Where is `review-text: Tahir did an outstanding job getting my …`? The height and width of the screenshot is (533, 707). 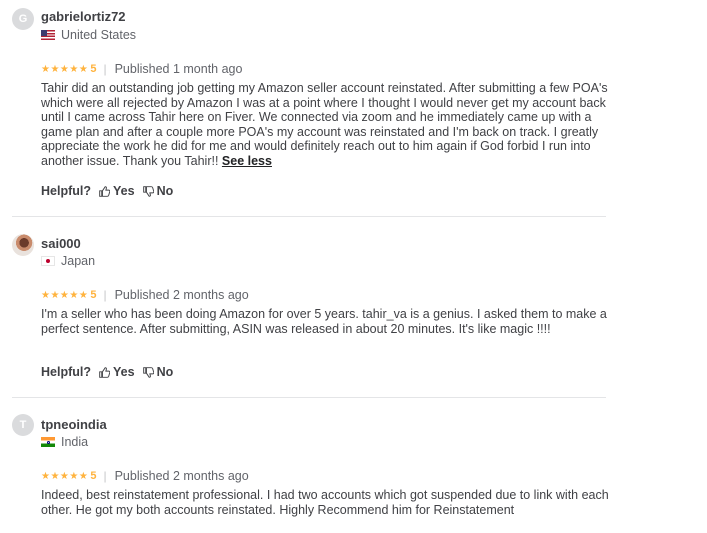
review-text: Tahir did an outstanding job getting my … is located at coordinates (325, 124).